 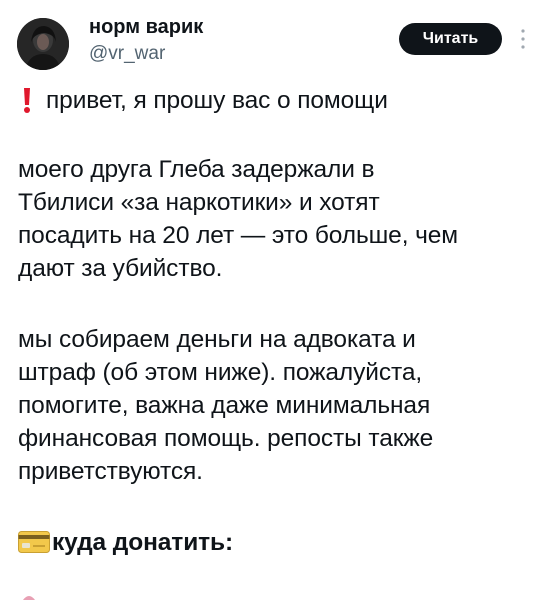 What do you see at coordinates (29, 598) in the screenshot?
I see `partial-emoji-icon` at bounding box center [29, 598].